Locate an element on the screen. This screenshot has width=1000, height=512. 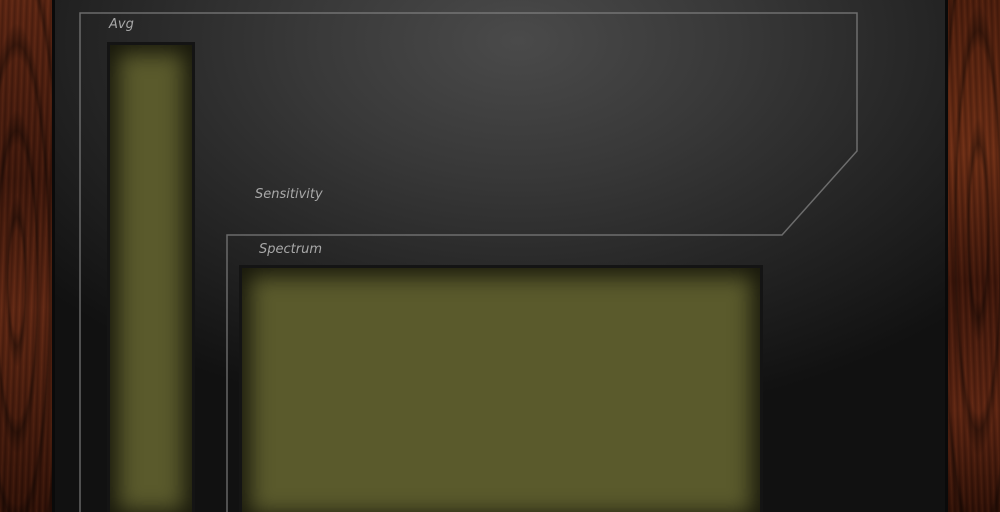
sensitivity-label: Sensitivity is located at coordinates (289, 194).